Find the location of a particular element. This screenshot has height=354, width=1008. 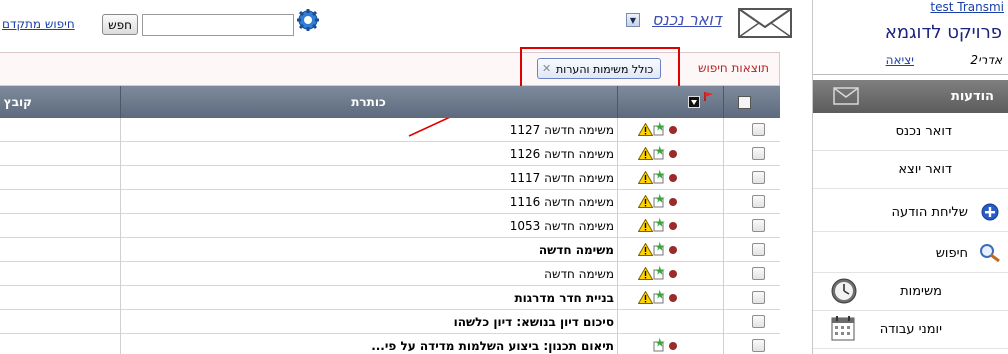

folder-selector-label: דואר נכנס is located at coordinates (687, 19).